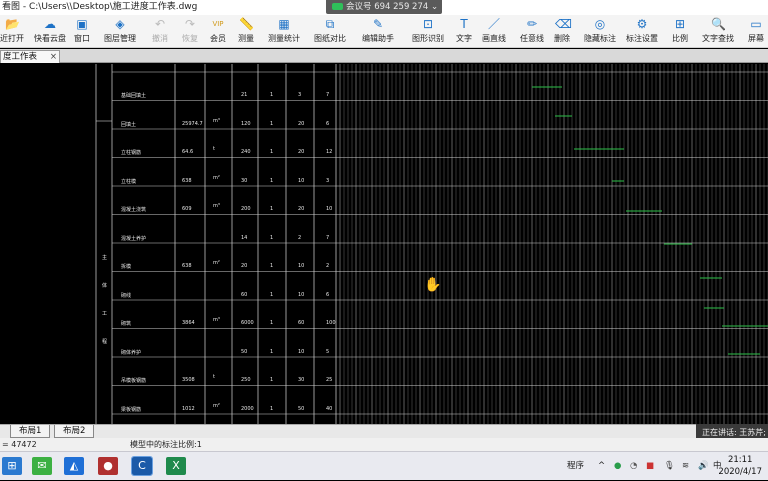 This screenshot has height=481, width=768. What do you see at coordinates (756, 32) in the screenshot?
I see `toolbar-button-screen: ▭ 屏幕` at bounding box center [756, 32].